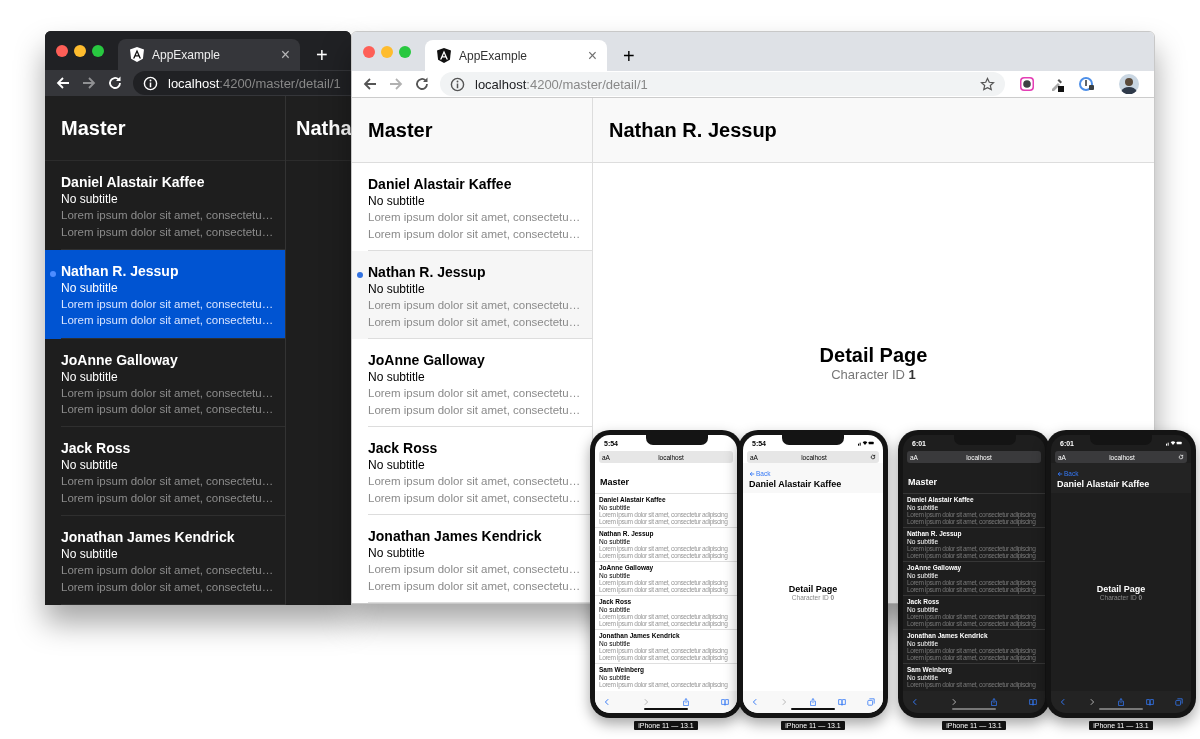  Describe the element at coordinates (444, 55) in the screenshot. I see `shield-logo-icon` at that location.